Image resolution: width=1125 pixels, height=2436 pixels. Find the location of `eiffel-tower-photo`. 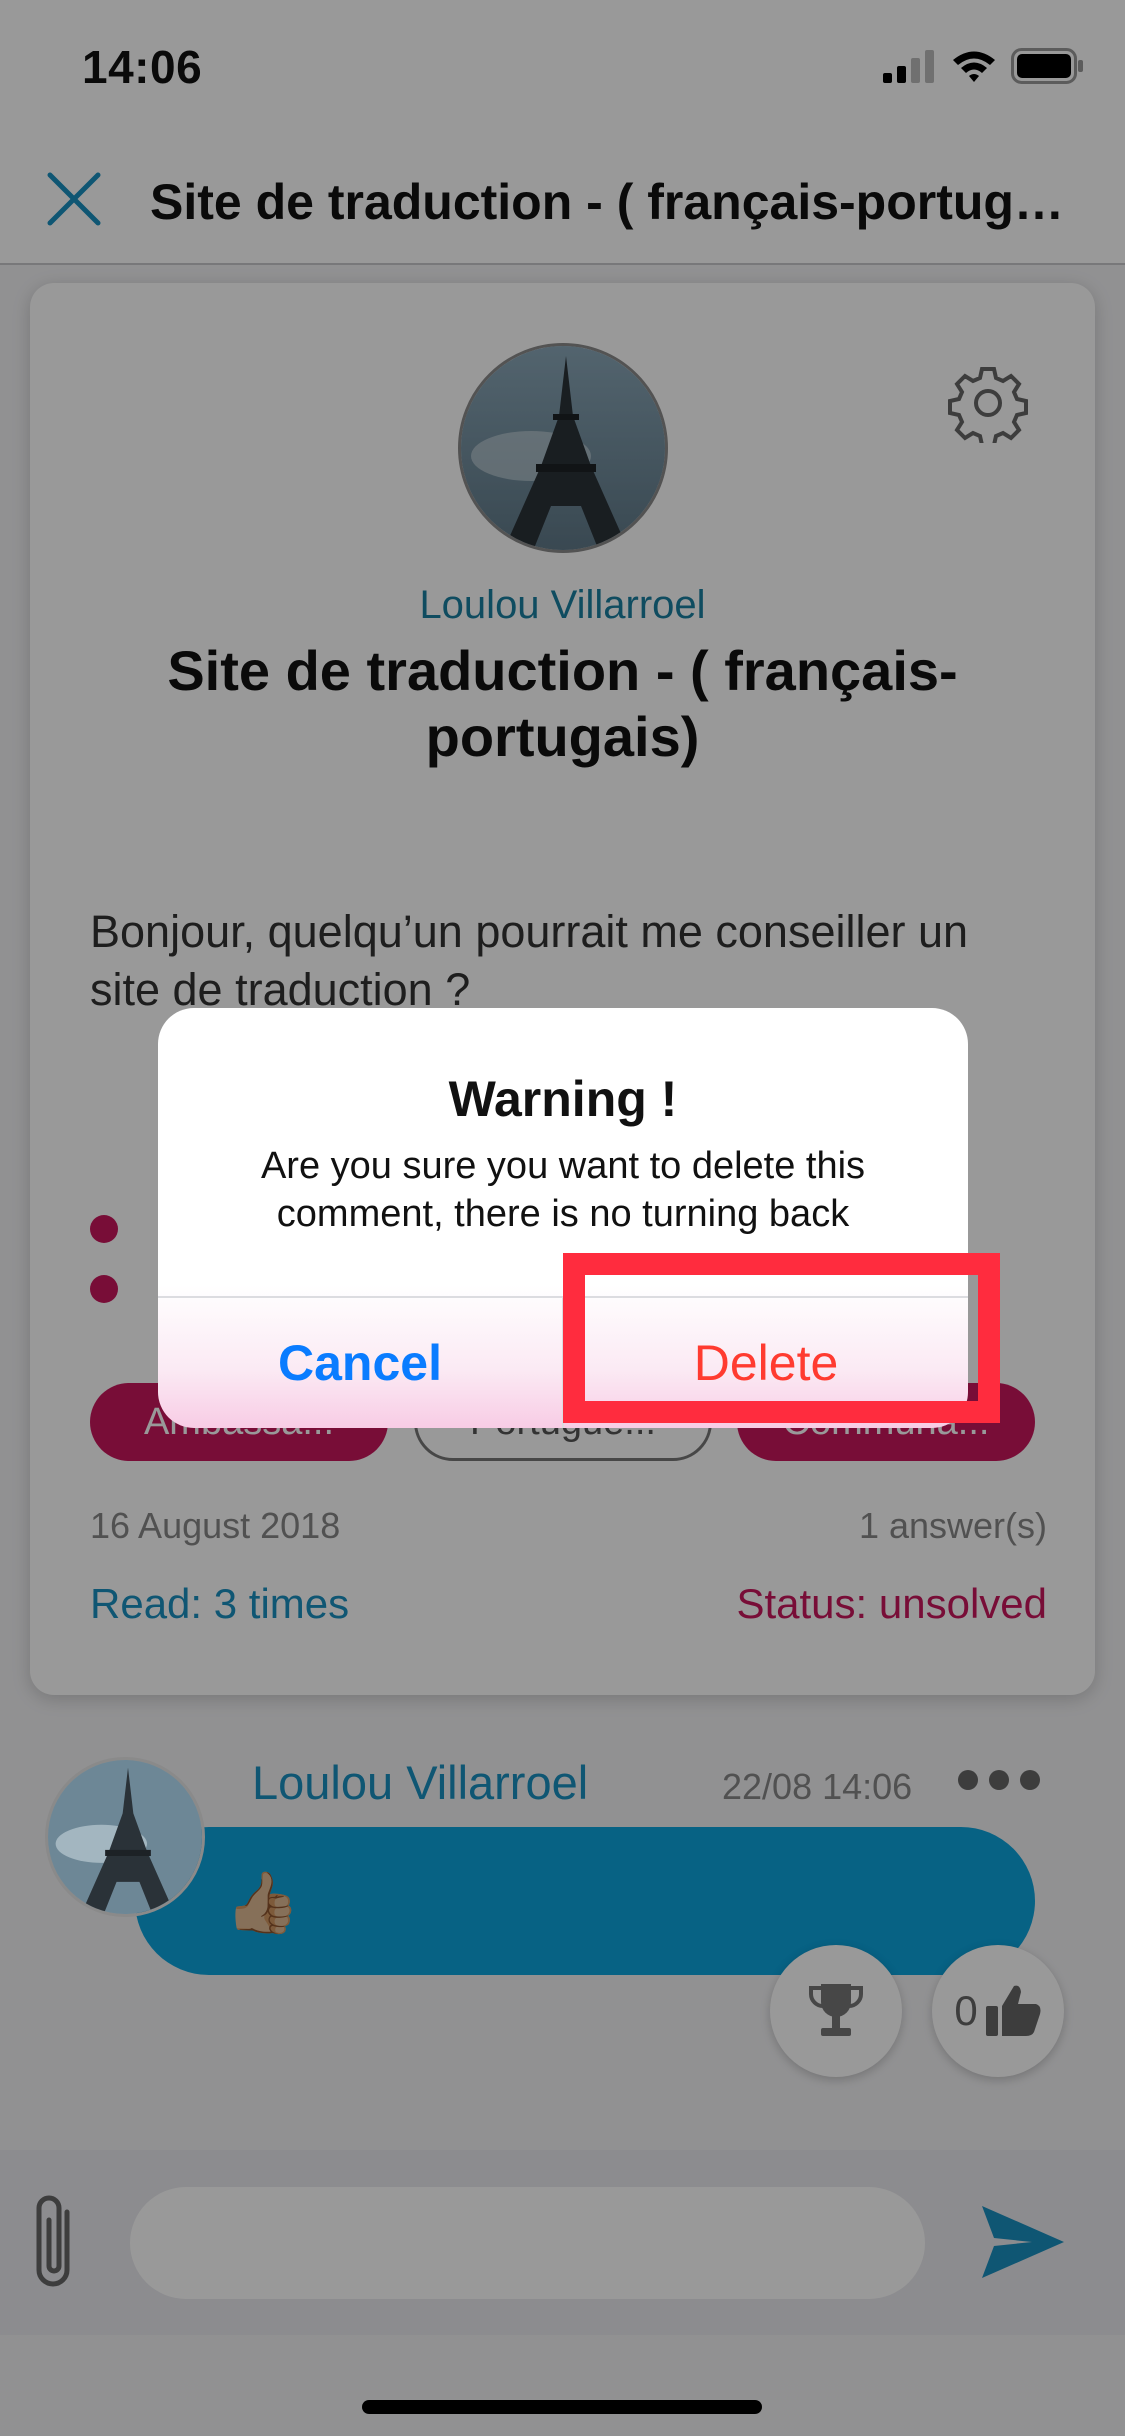

eiffel-tower-photo is located at coordinates (125, 1837).